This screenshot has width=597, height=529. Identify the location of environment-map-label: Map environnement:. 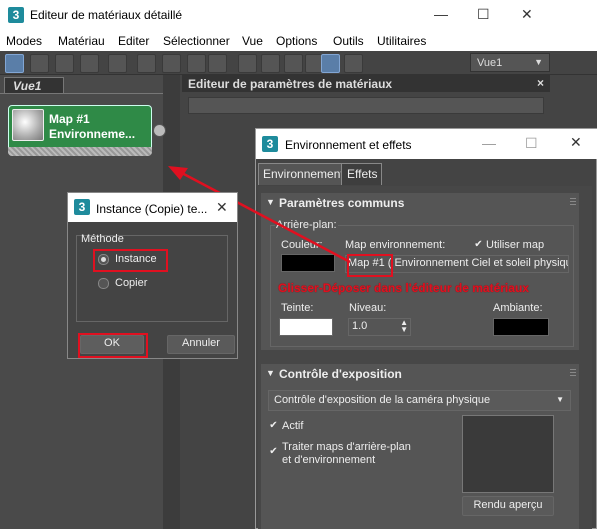
(395, 245).